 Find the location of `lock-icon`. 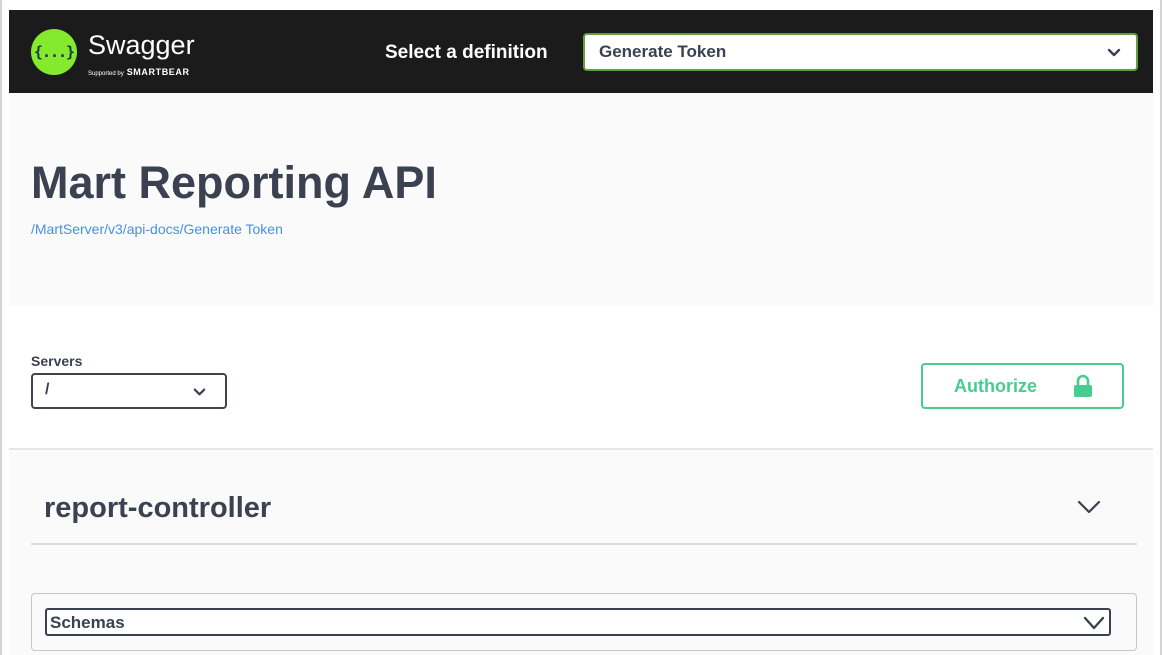

lock-icon is located at coordinates (1083, 385).